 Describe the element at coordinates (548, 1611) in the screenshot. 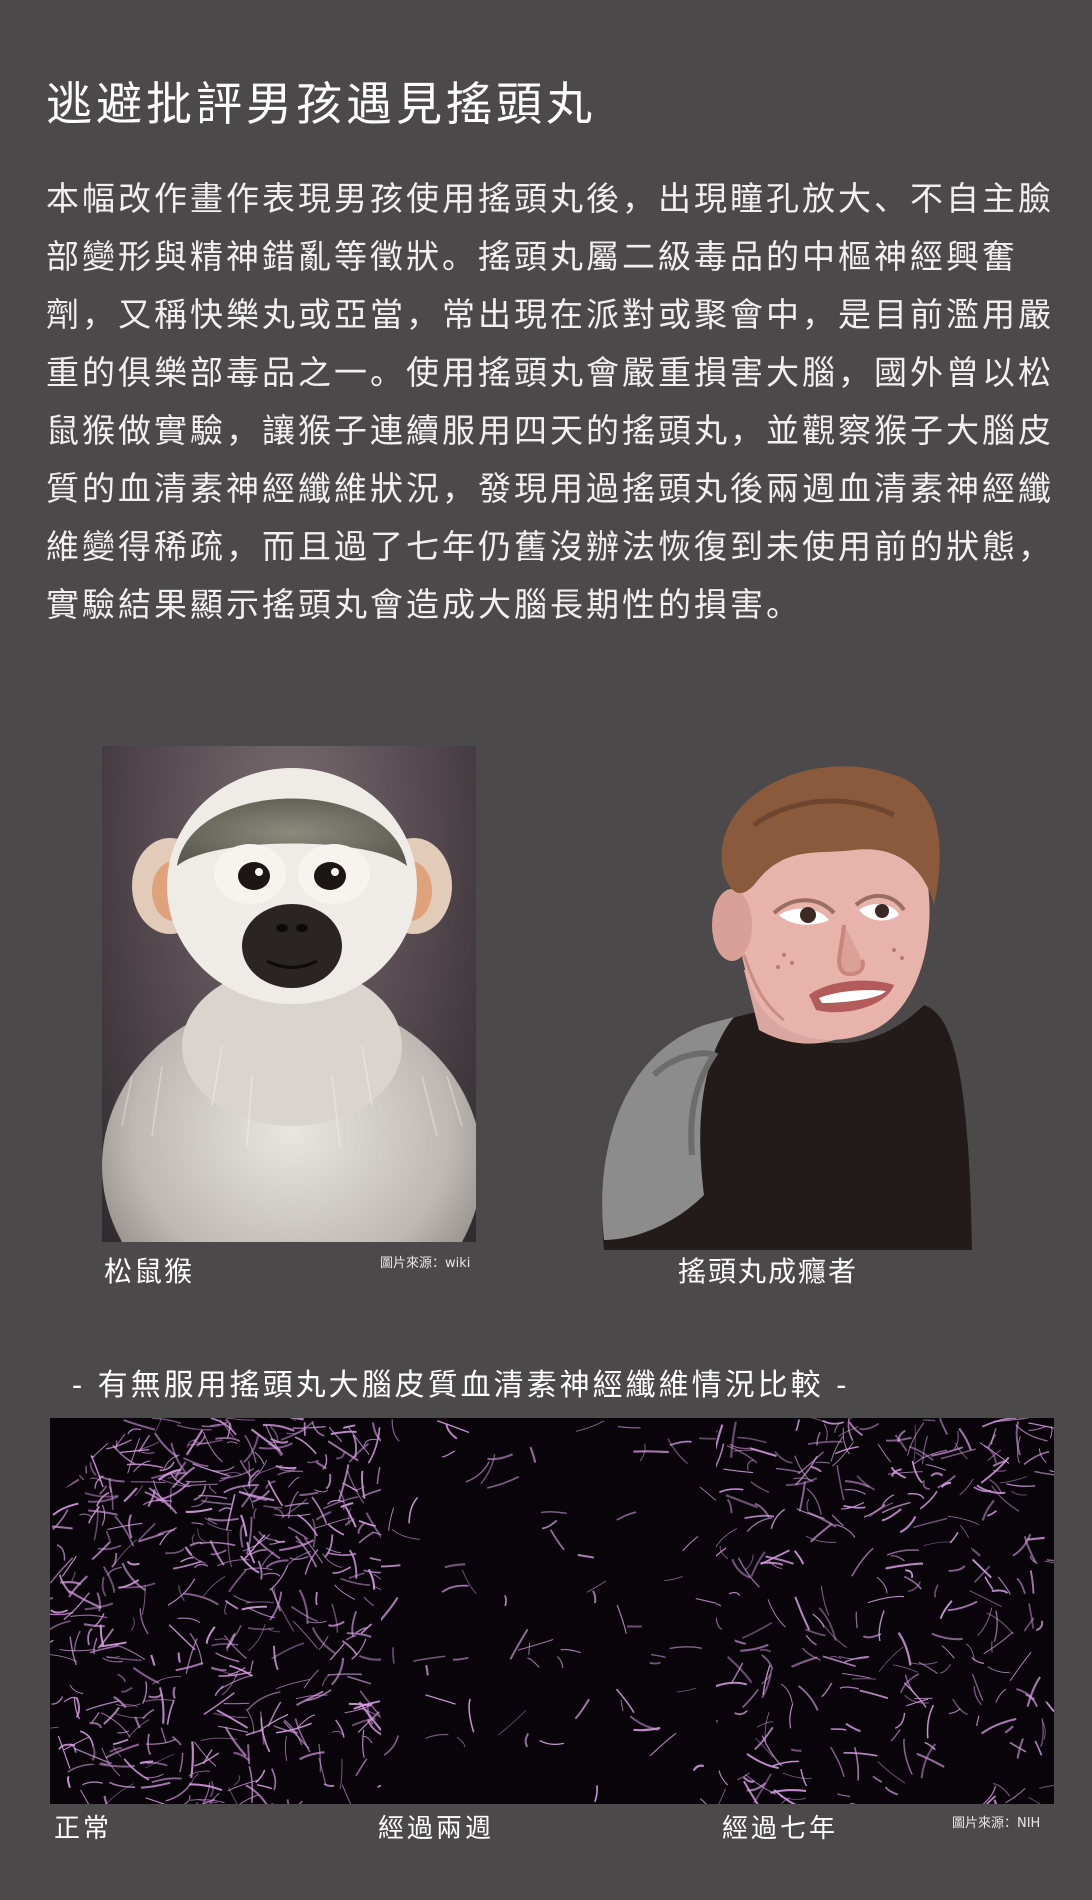

I see `panel-two-weeks` at that location.